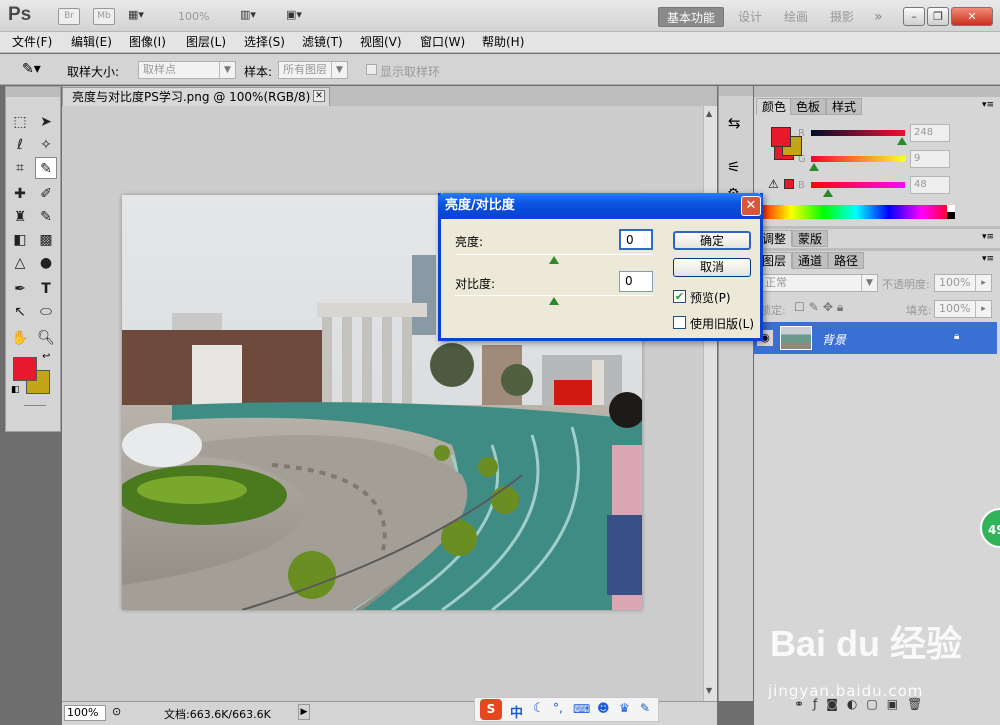  What do you see at coordinates (914, 16) in the screenshot?
I see `minimize-button: –` at bounding box center [914, 16].